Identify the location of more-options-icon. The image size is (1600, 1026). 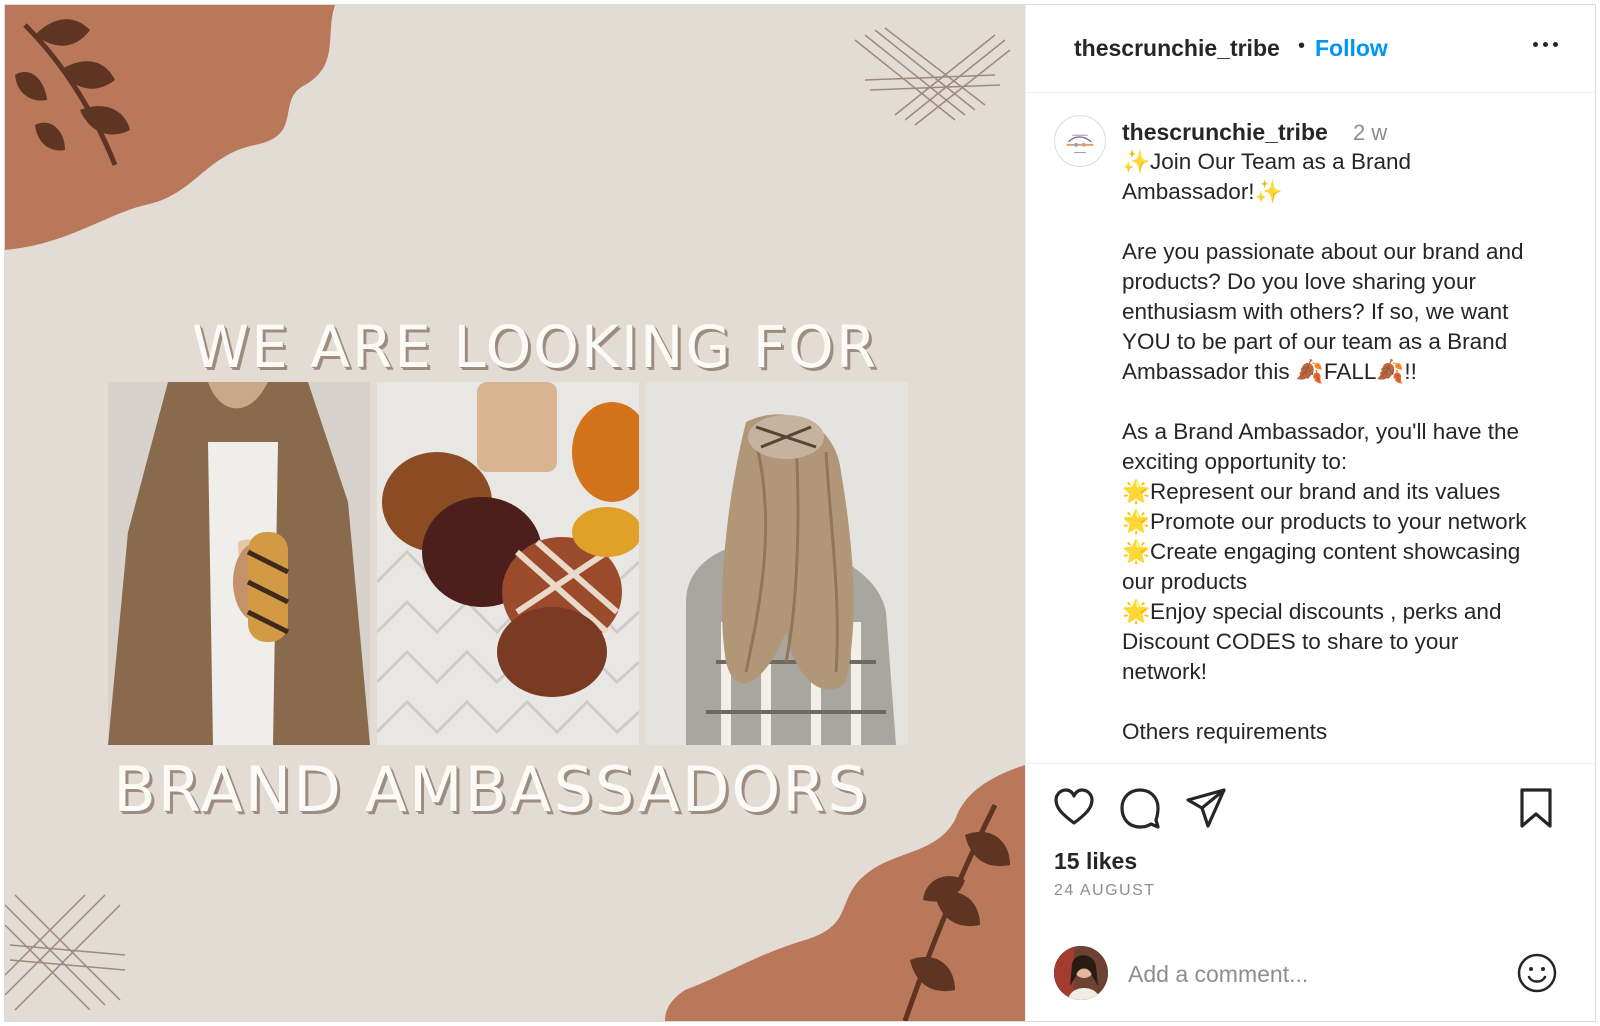
(1546, 44).